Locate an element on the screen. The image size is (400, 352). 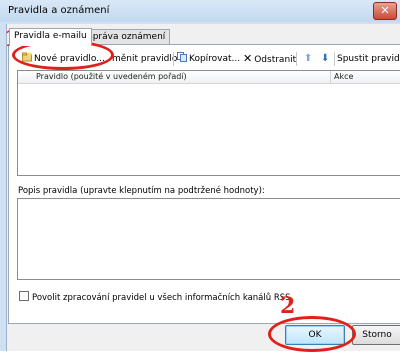
move-up-button: ⬆ is located at coordinates (308, 59).